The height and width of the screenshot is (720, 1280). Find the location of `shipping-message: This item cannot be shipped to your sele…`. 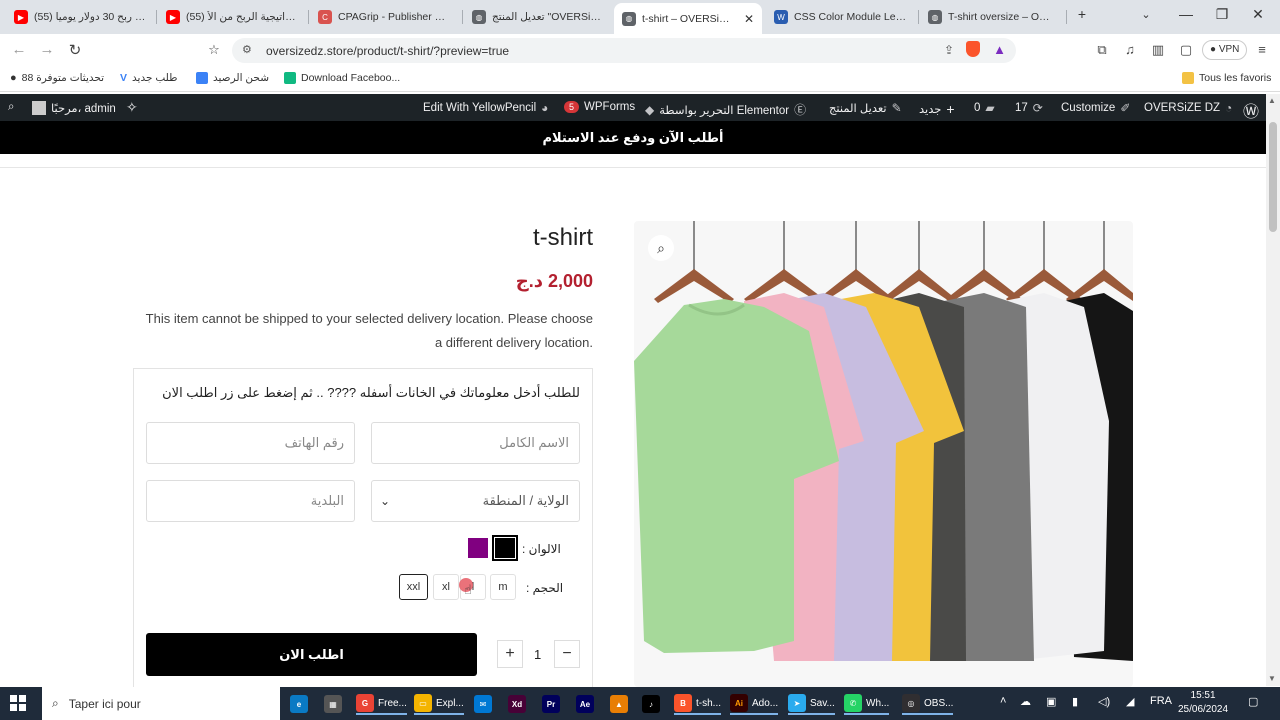

shipping-message: This item cannot be shipped to your sele… is located at coordinates (369, 330).